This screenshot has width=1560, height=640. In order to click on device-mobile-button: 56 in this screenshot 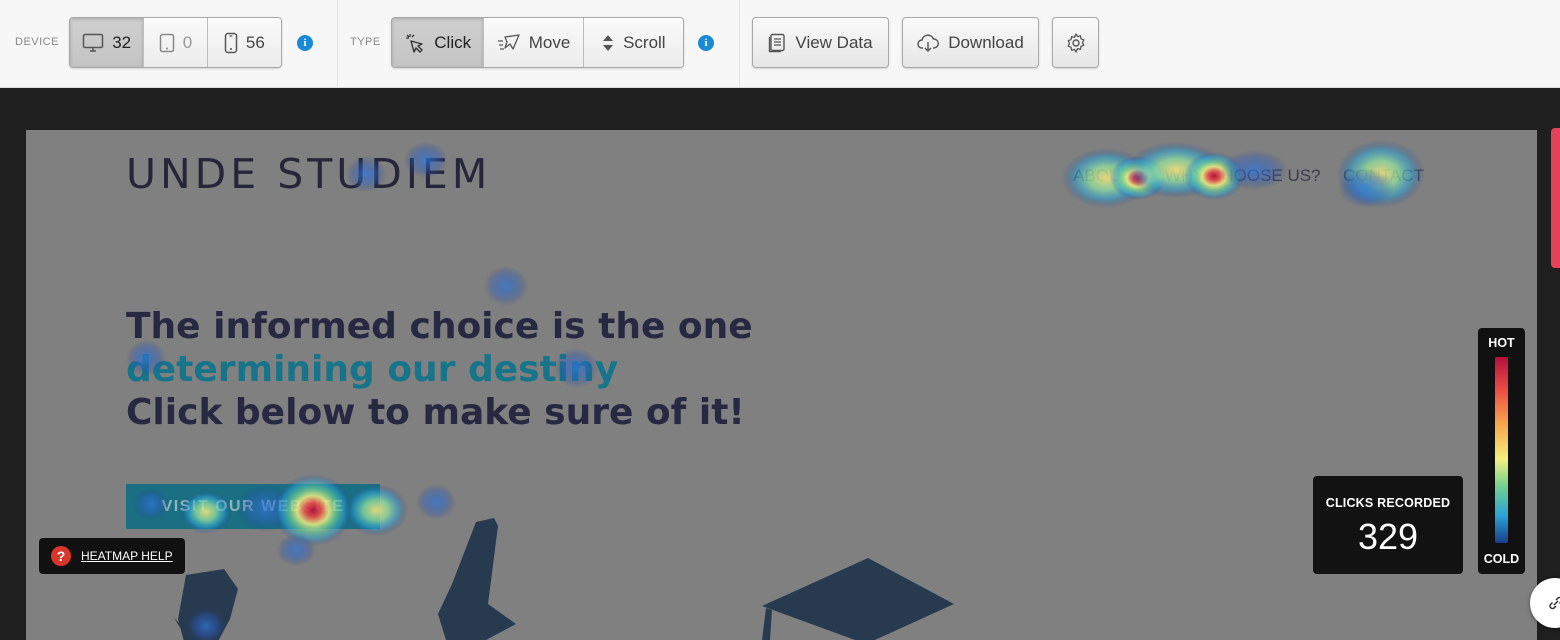, I will do `click(244, 42)`.